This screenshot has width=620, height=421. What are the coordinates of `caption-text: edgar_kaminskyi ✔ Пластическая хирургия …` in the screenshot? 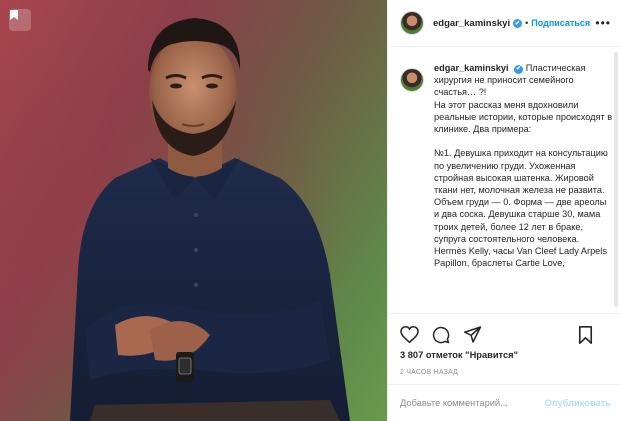 It's located at (523, 165).